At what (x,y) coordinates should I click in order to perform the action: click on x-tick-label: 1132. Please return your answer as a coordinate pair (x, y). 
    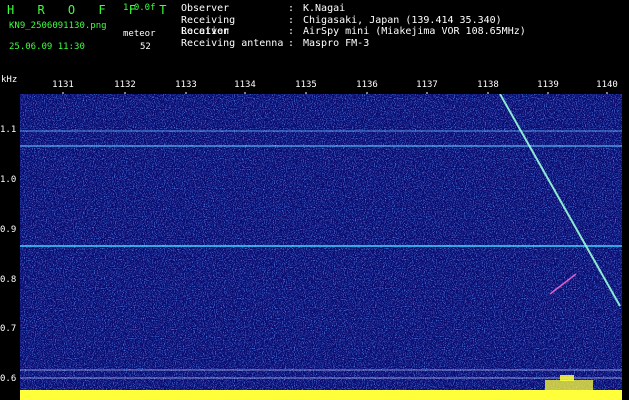
    Looking at the image, I should click on (125, 85).